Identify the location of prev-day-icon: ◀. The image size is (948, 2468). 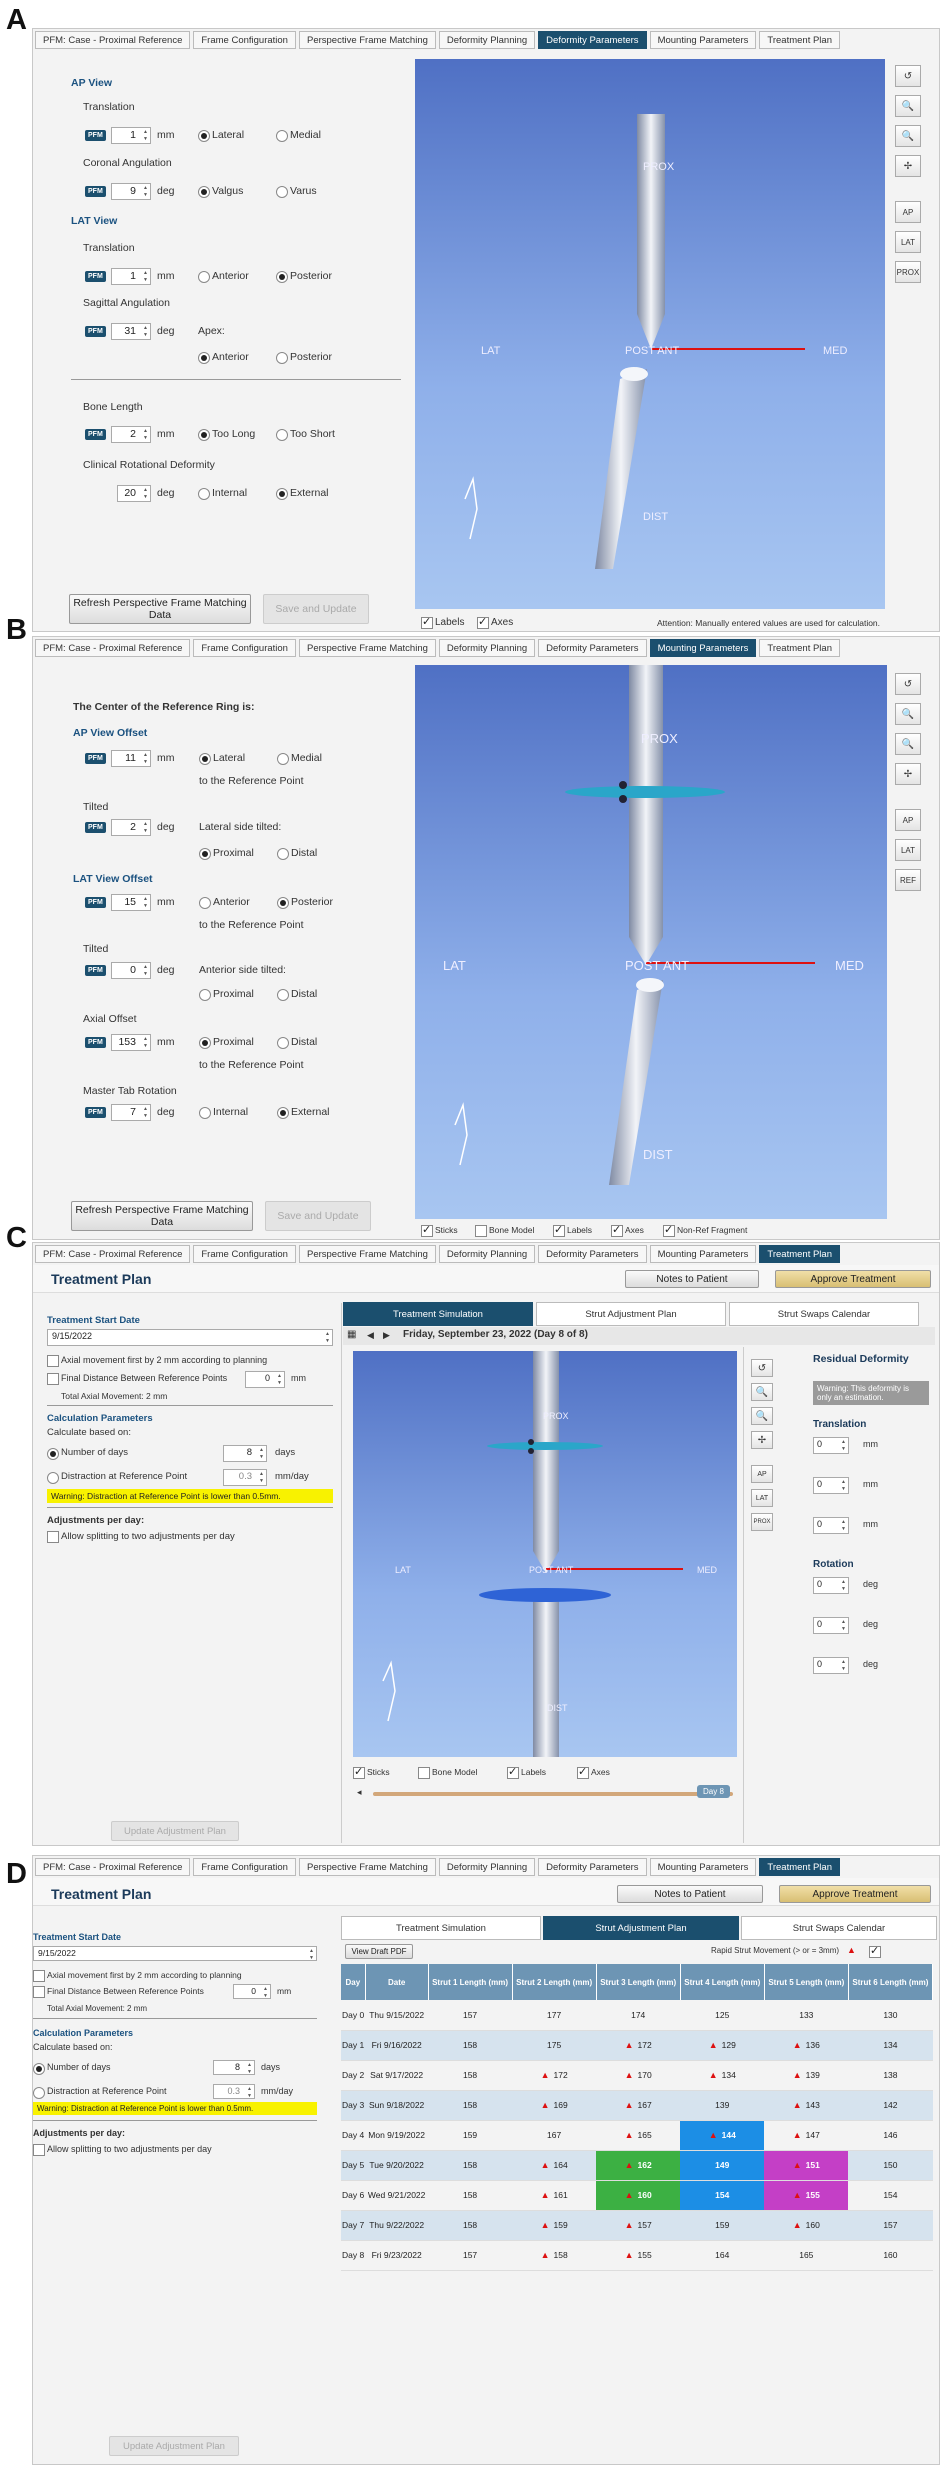
(370, 1335).